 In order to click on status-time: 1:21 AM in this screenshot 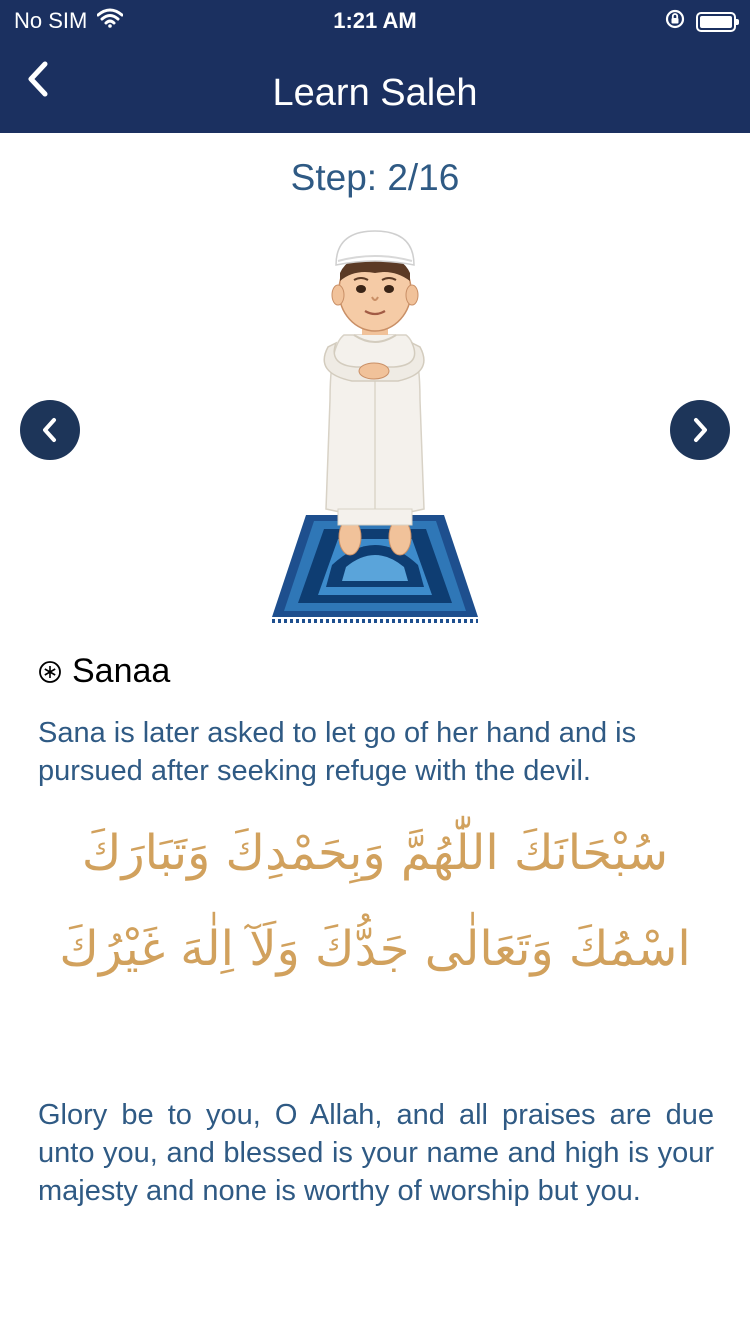, I will do `click(375, 20)`.